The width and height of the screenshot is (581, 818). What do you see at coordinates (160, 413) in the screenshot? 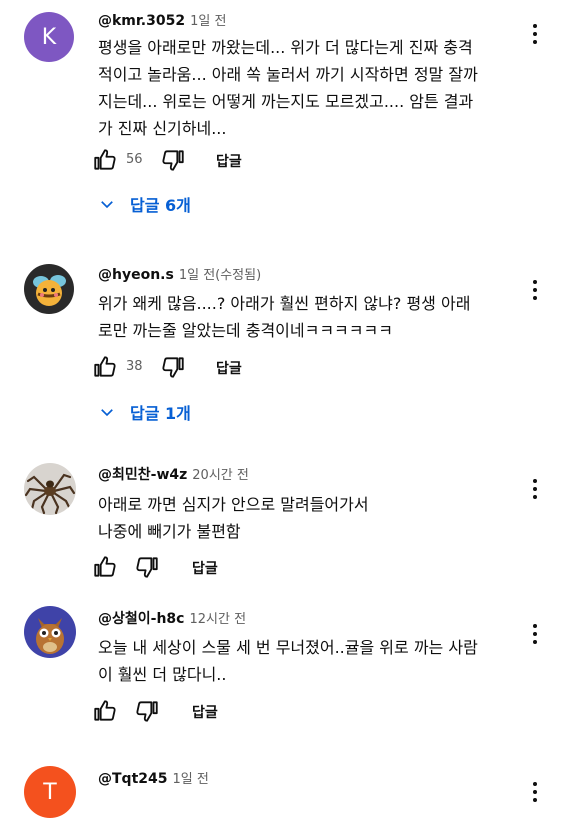
I see `replies-label: 답글 1개` at bounding box center [160, 413].